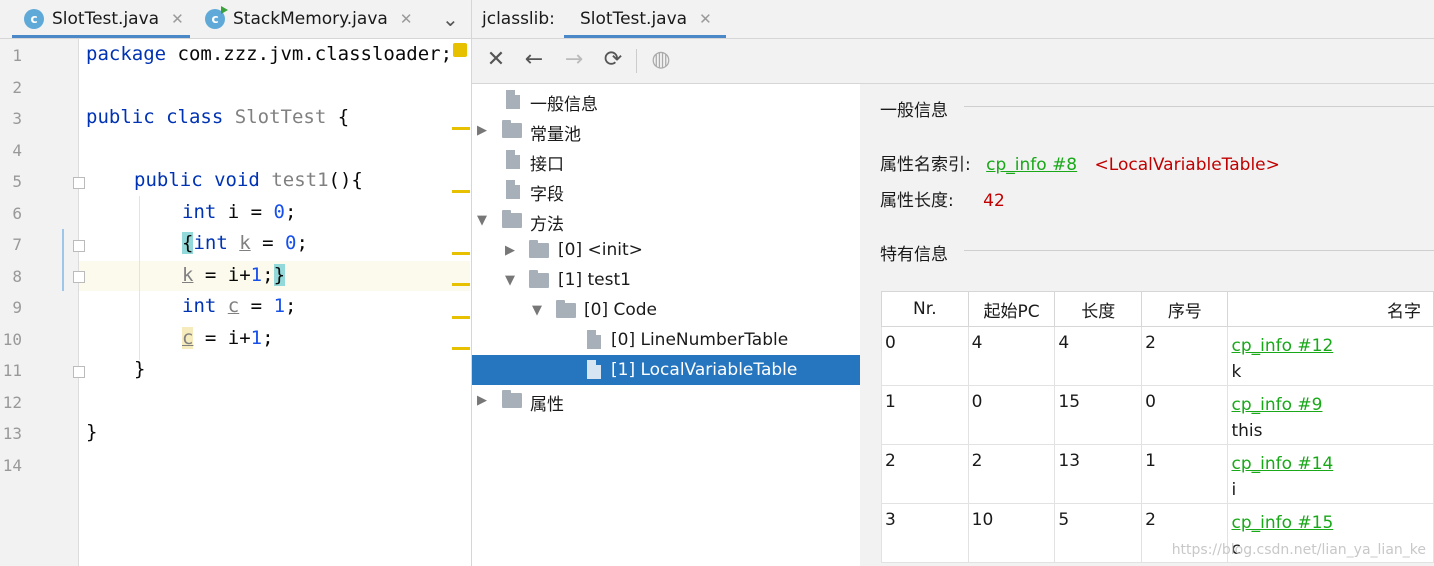 This screenshot has width=1434, height=566. Describe the element at coordinates (1011, 356) in the screenshot. I see `cell-start-pc: 4` at that location.